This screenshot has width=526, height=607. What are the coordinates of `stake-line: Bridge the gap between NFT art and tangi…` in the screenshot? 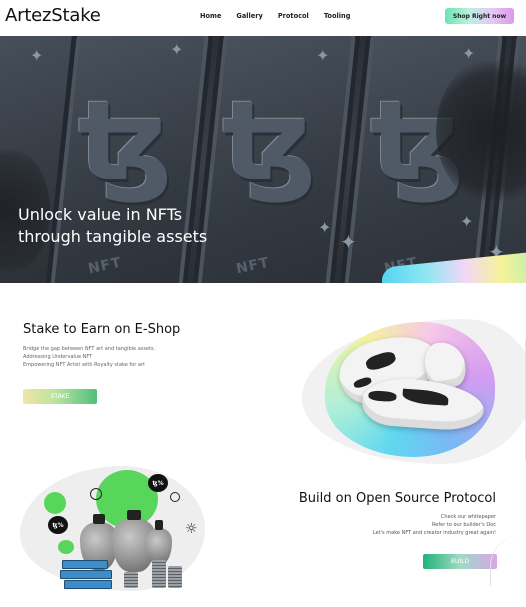 It's located at (89, 349).